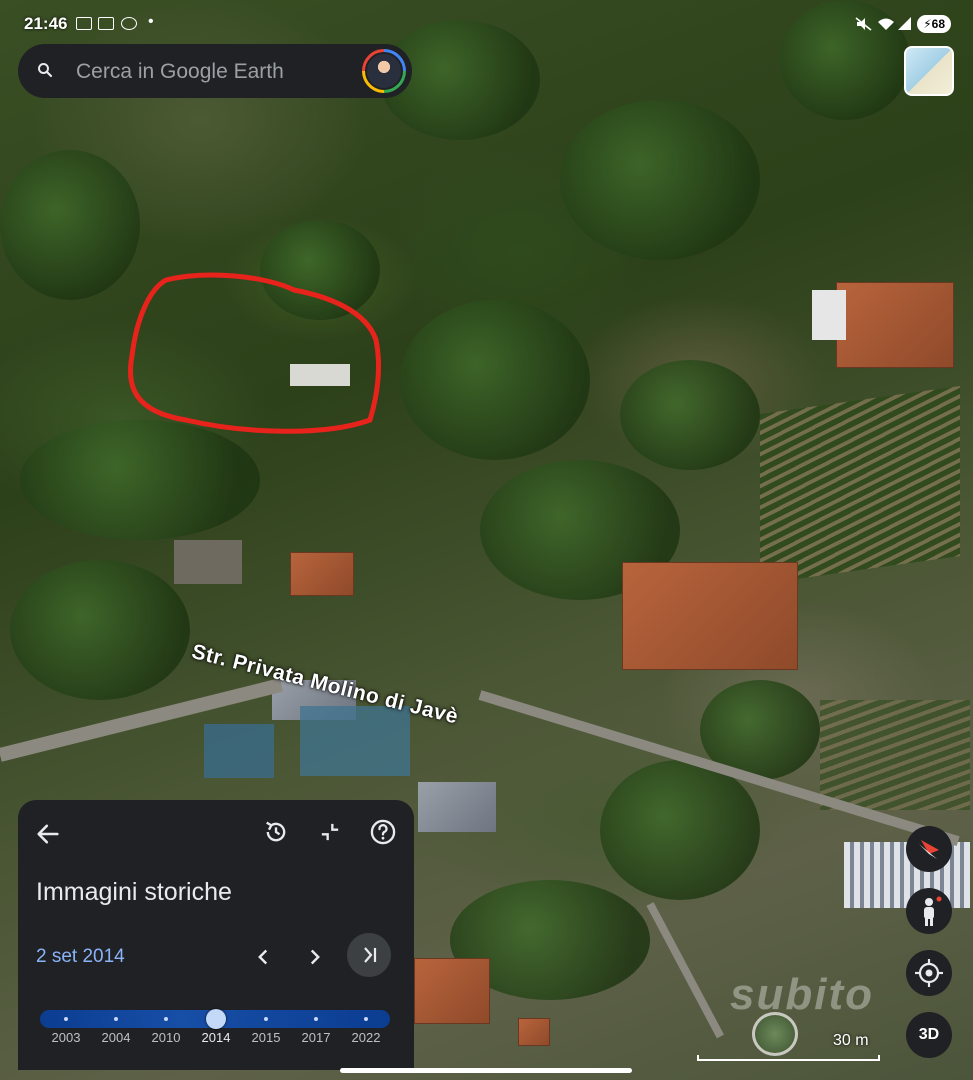 The height and width of the screenshot is (1080, 973). Describe the element at coordinates (851, 1040) in the screenshot. I see `scale-label: 30 m` at that location.